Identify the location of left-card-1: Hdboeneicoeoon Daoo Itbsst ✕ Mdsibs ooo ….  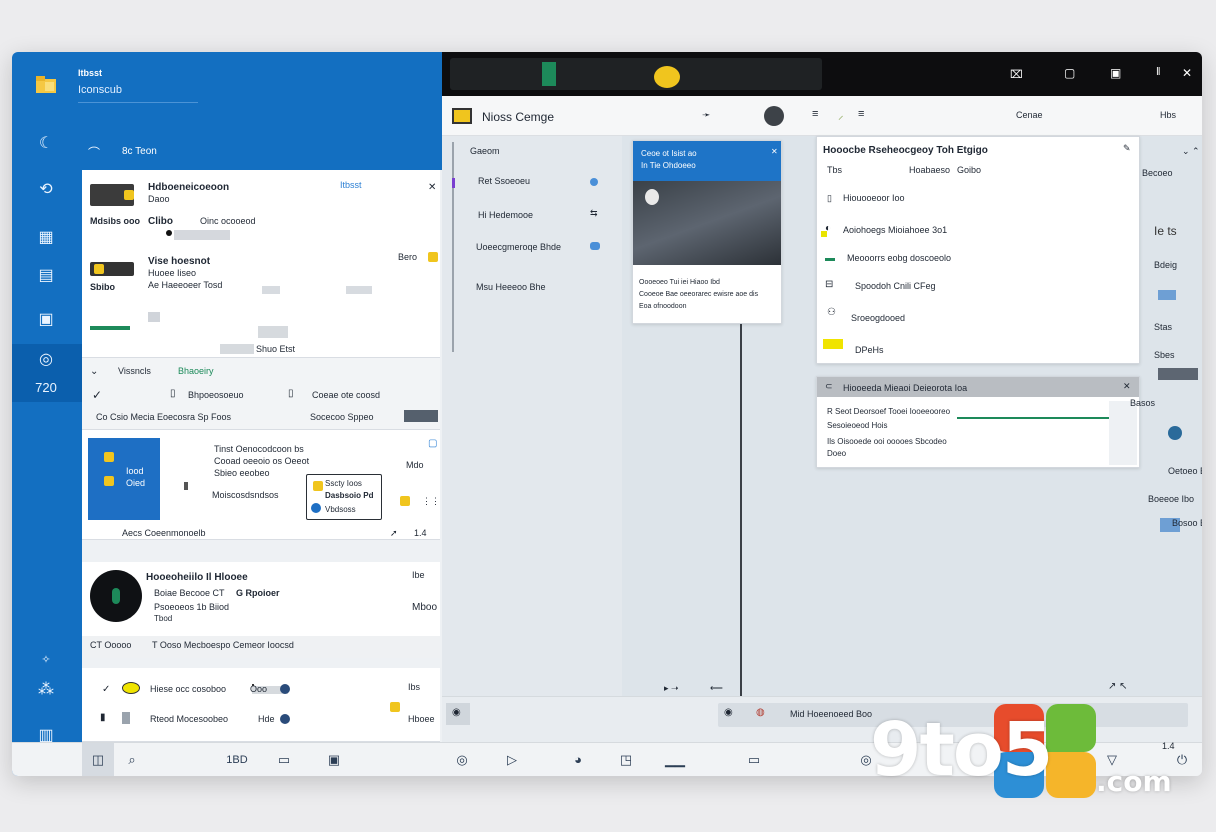
(261, 264).